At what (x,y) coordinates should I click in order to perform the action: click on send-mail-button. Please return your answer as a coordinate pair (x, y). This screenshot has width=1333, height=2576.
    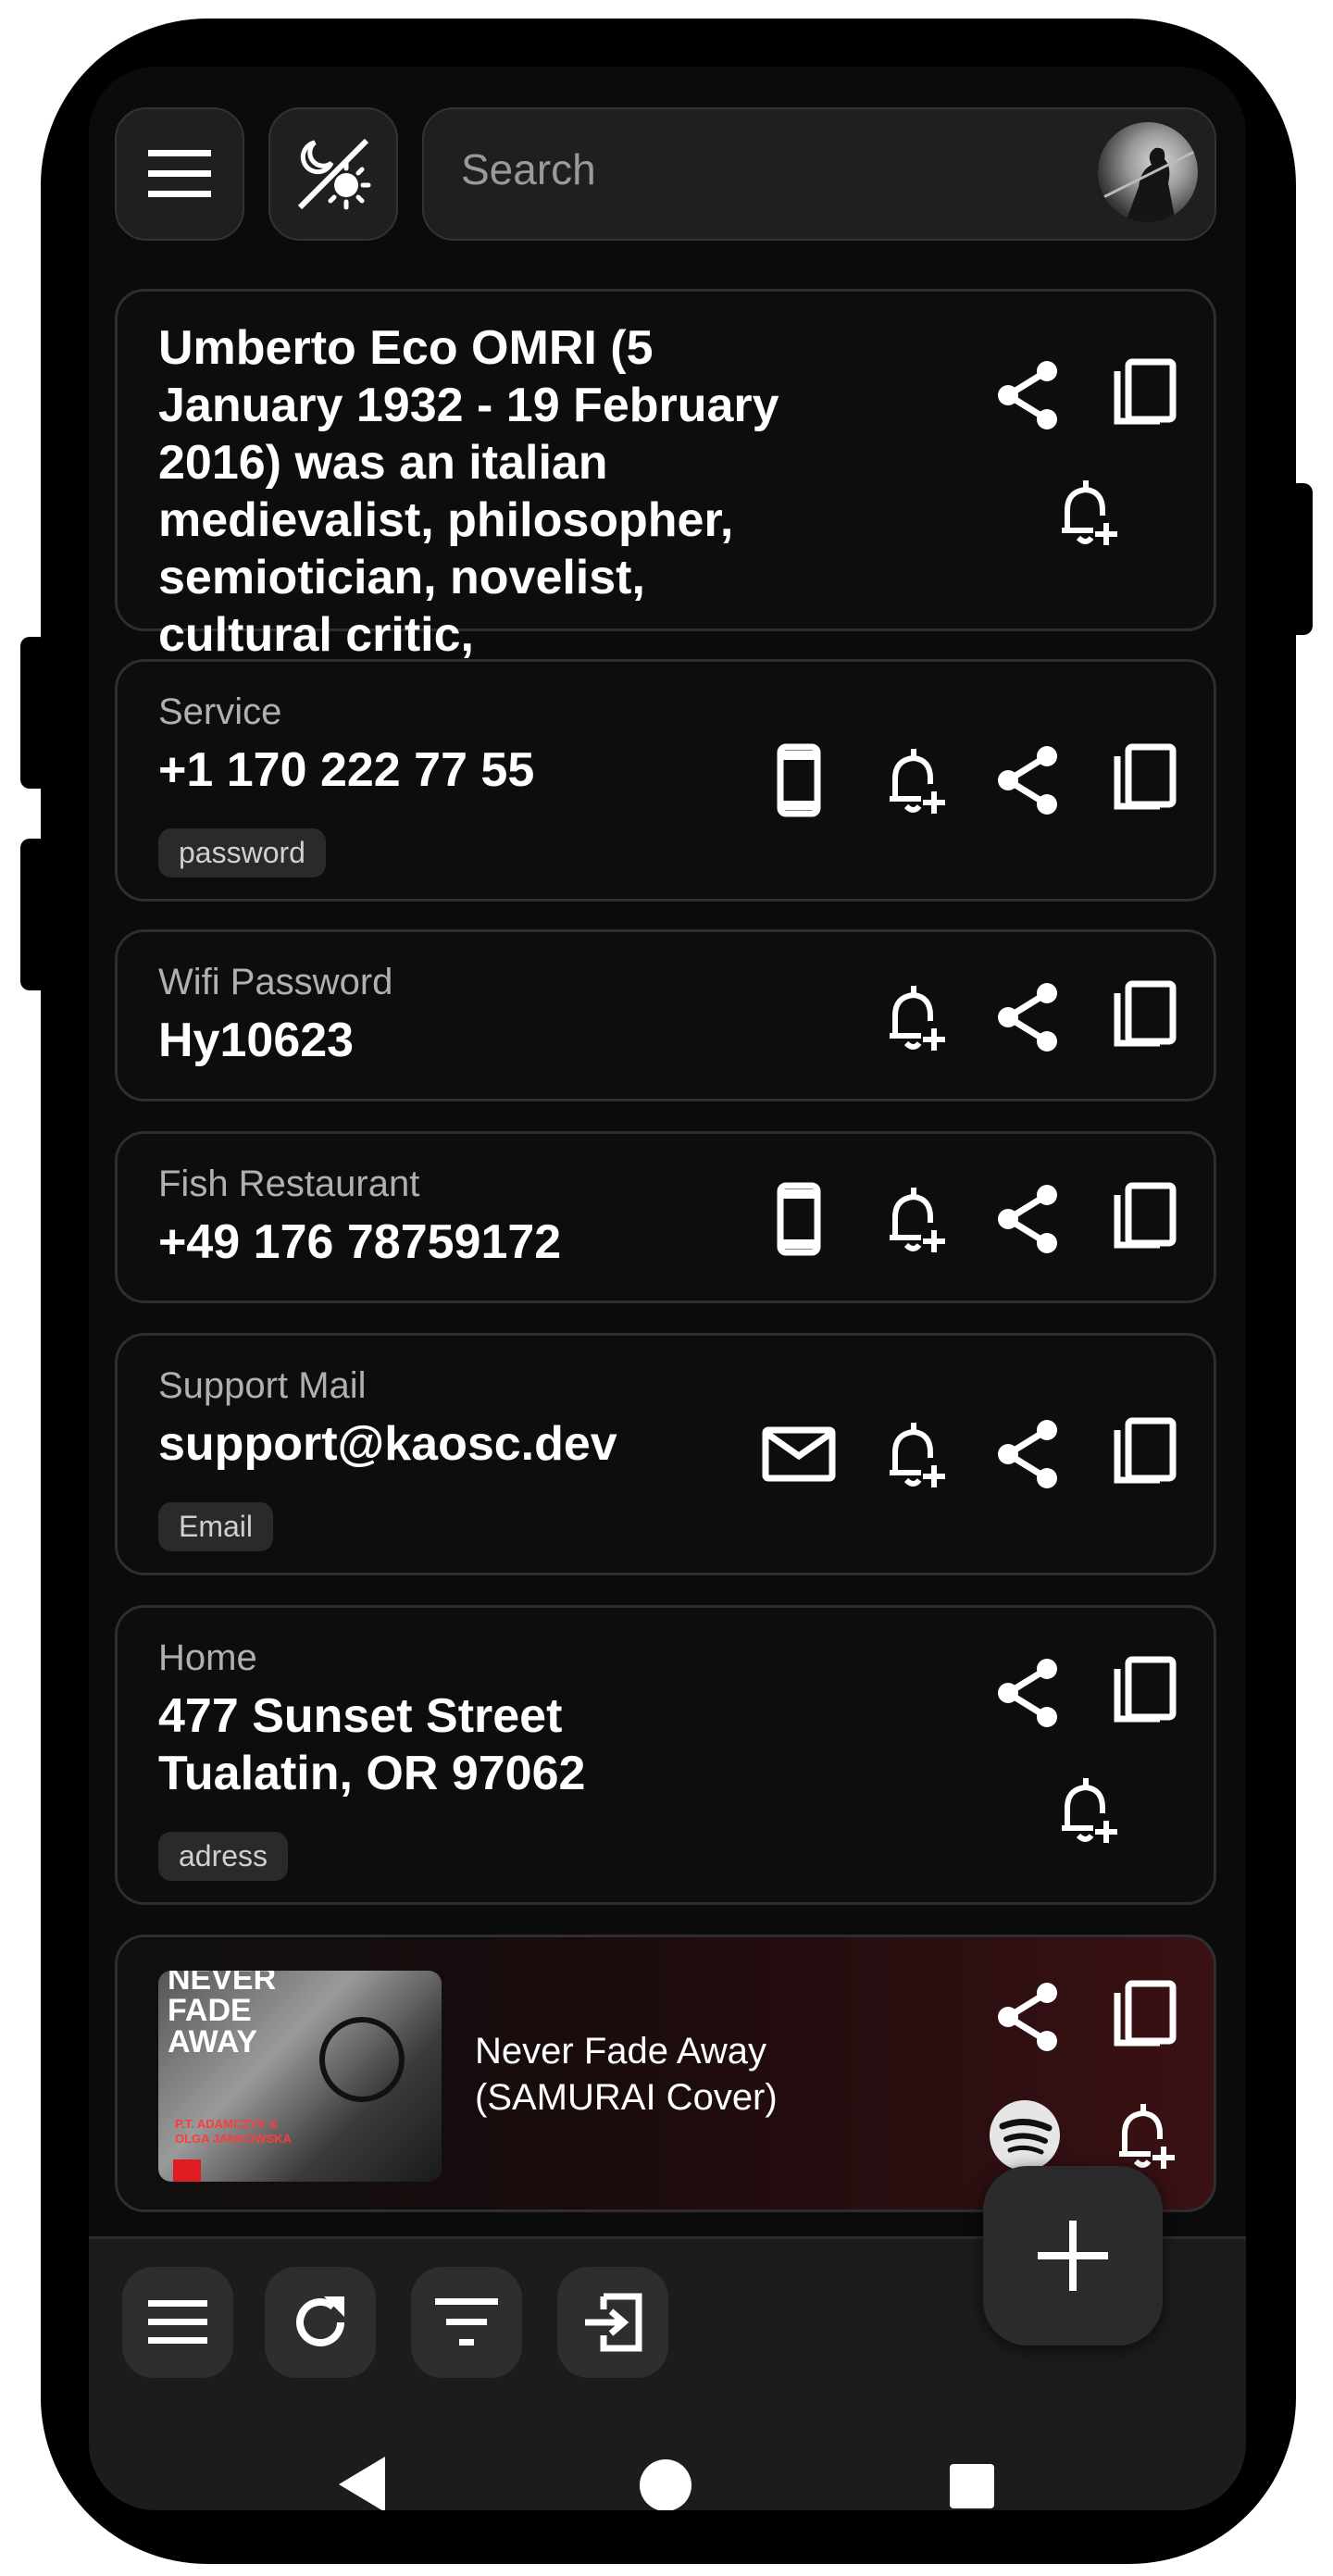
    Looking at the image, I should click on (799, 1454).